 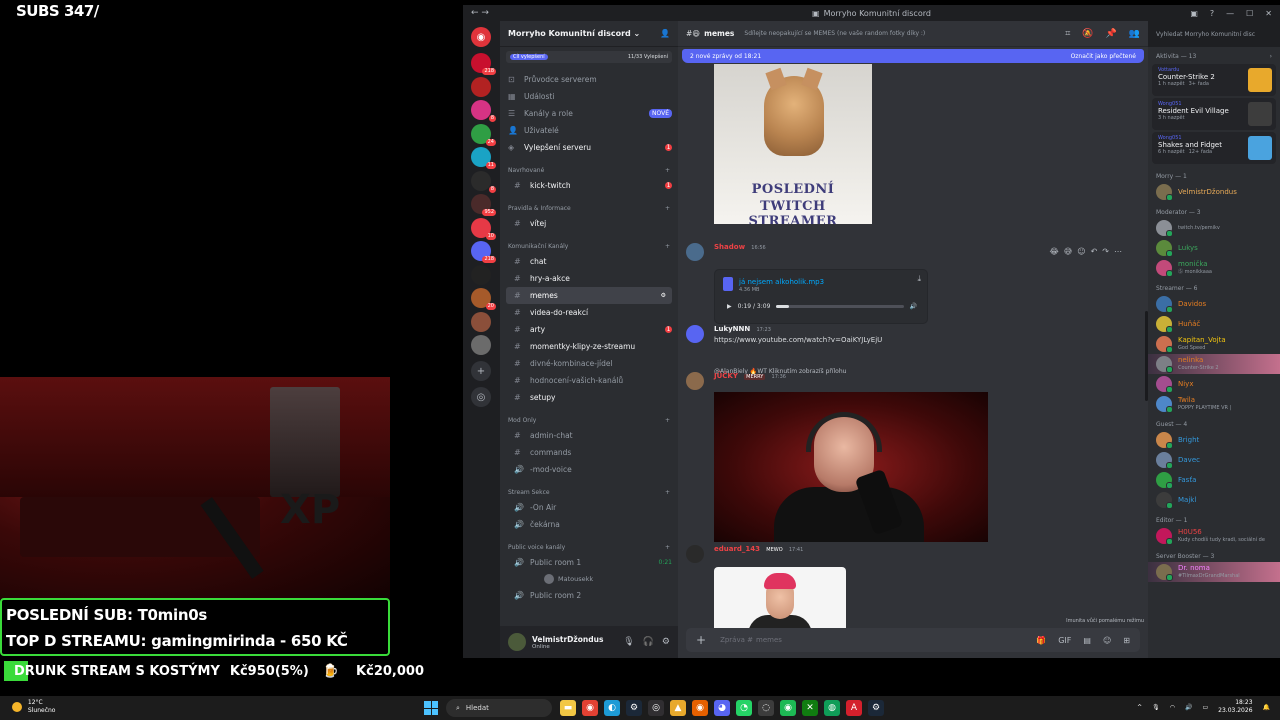 I want to click on add-reaction-icon: ☺, so click(x=1081, y=251).